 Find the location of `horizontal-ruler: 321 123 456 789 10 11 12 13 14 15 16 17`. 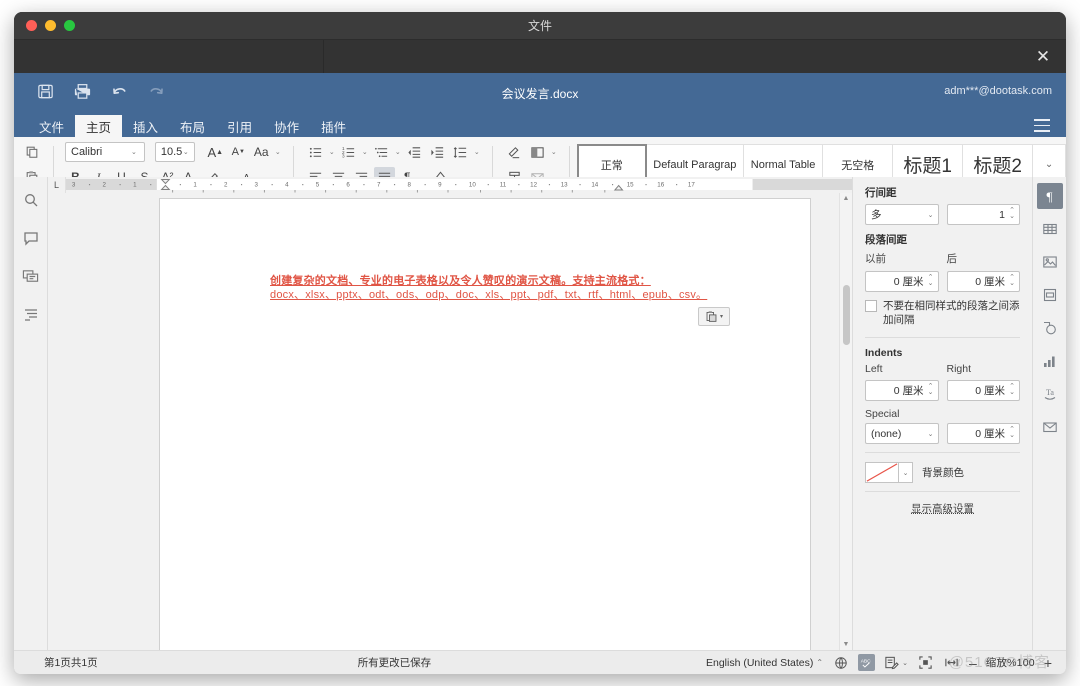

horizontal-ruler: 321 123 456 789 10 11 12 13 14 15 16 17 is located at coordinates (459, 185).